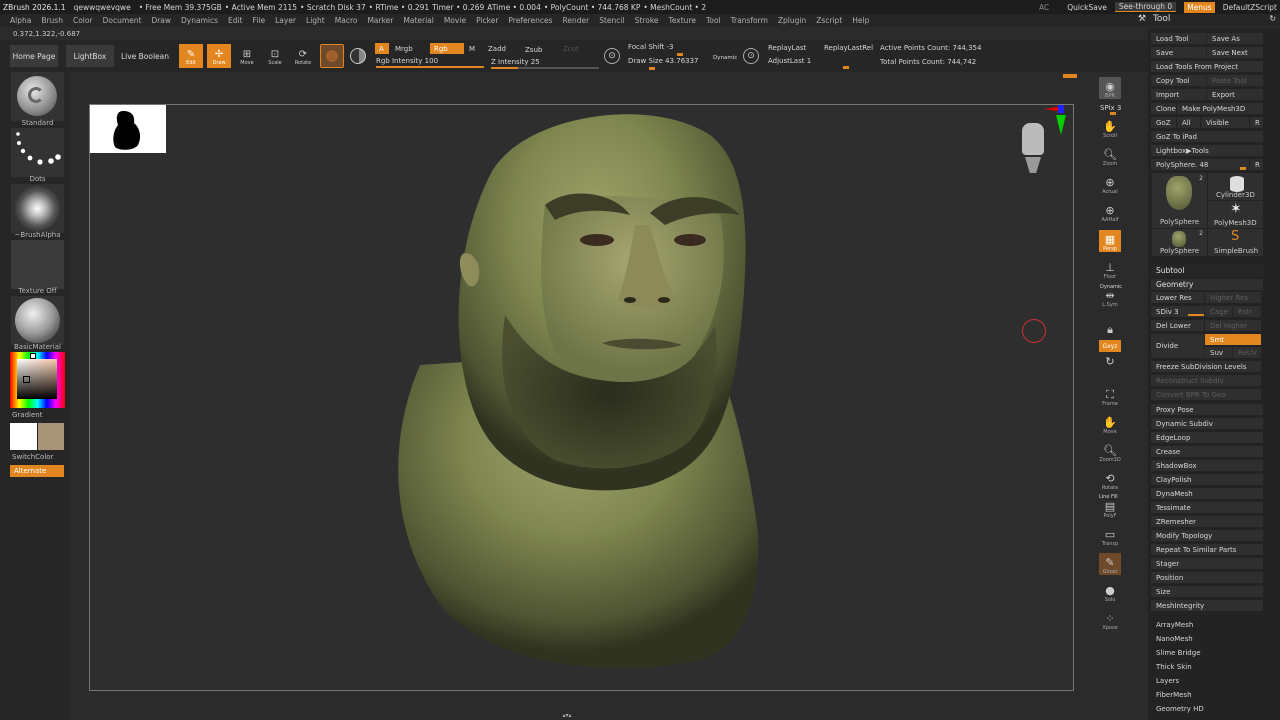 This screenshot has height=720, width=1280. I want to click on goz-r-button: R, so click(1256, 122).